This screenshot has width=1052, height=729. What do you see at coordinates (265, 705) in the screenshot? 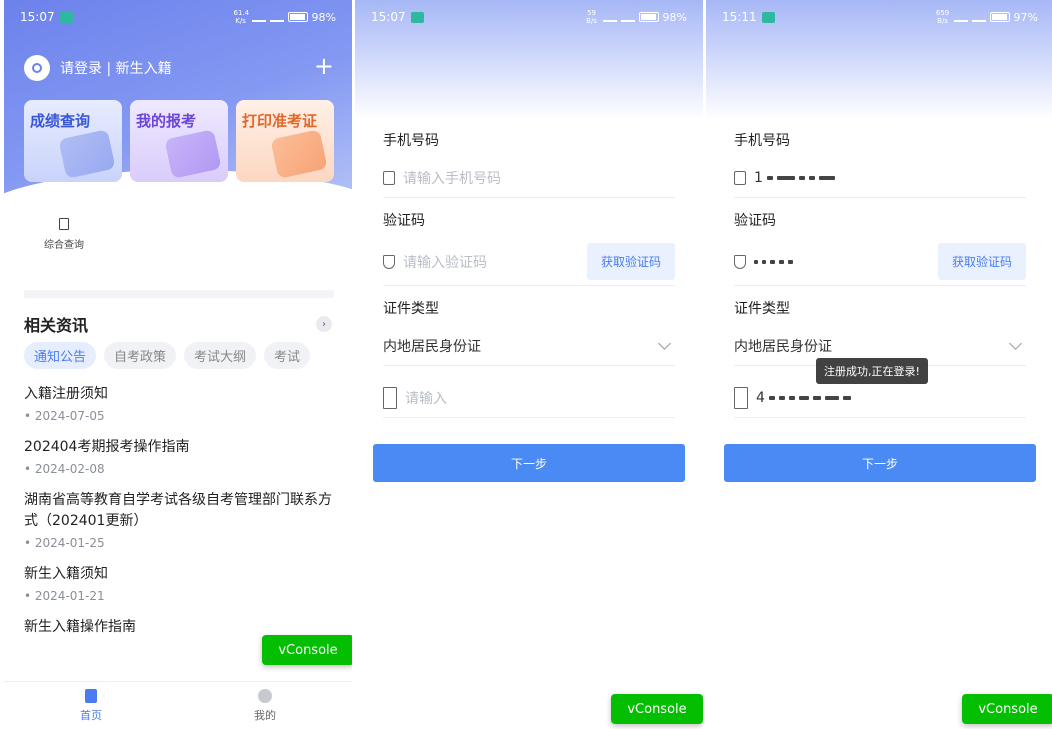
I see `nav-me: 我的` at bounding box center [265, 705].